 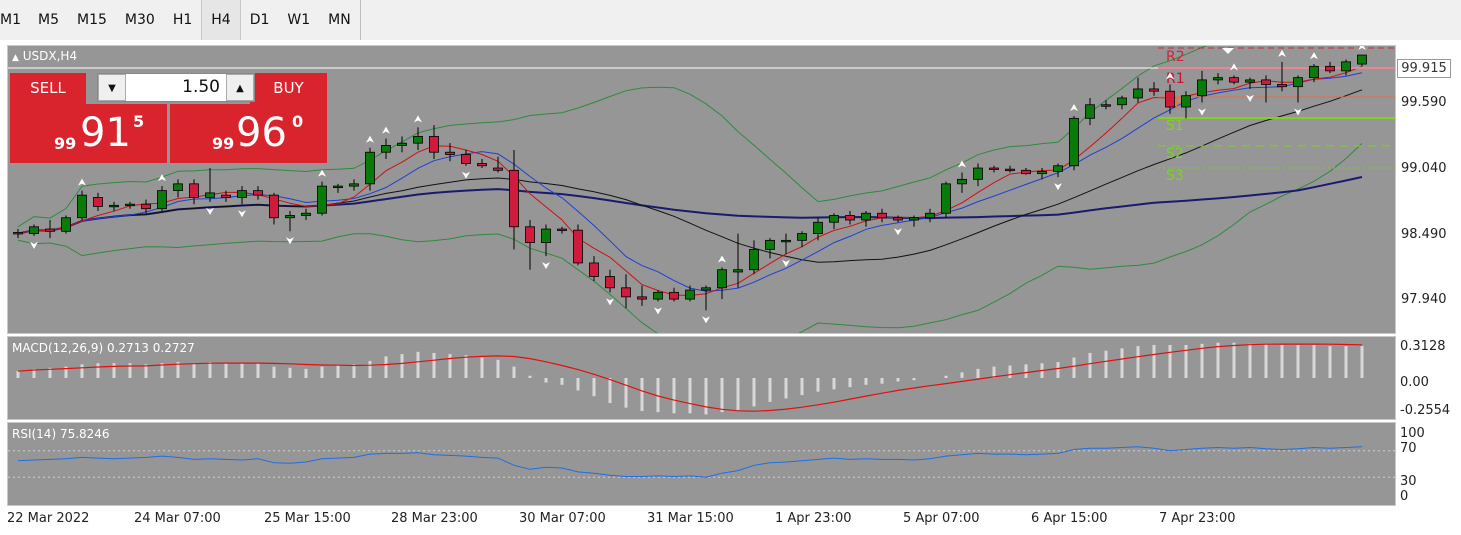 I want to click on timeframe-m30: M30, so click(x=140, y=20).